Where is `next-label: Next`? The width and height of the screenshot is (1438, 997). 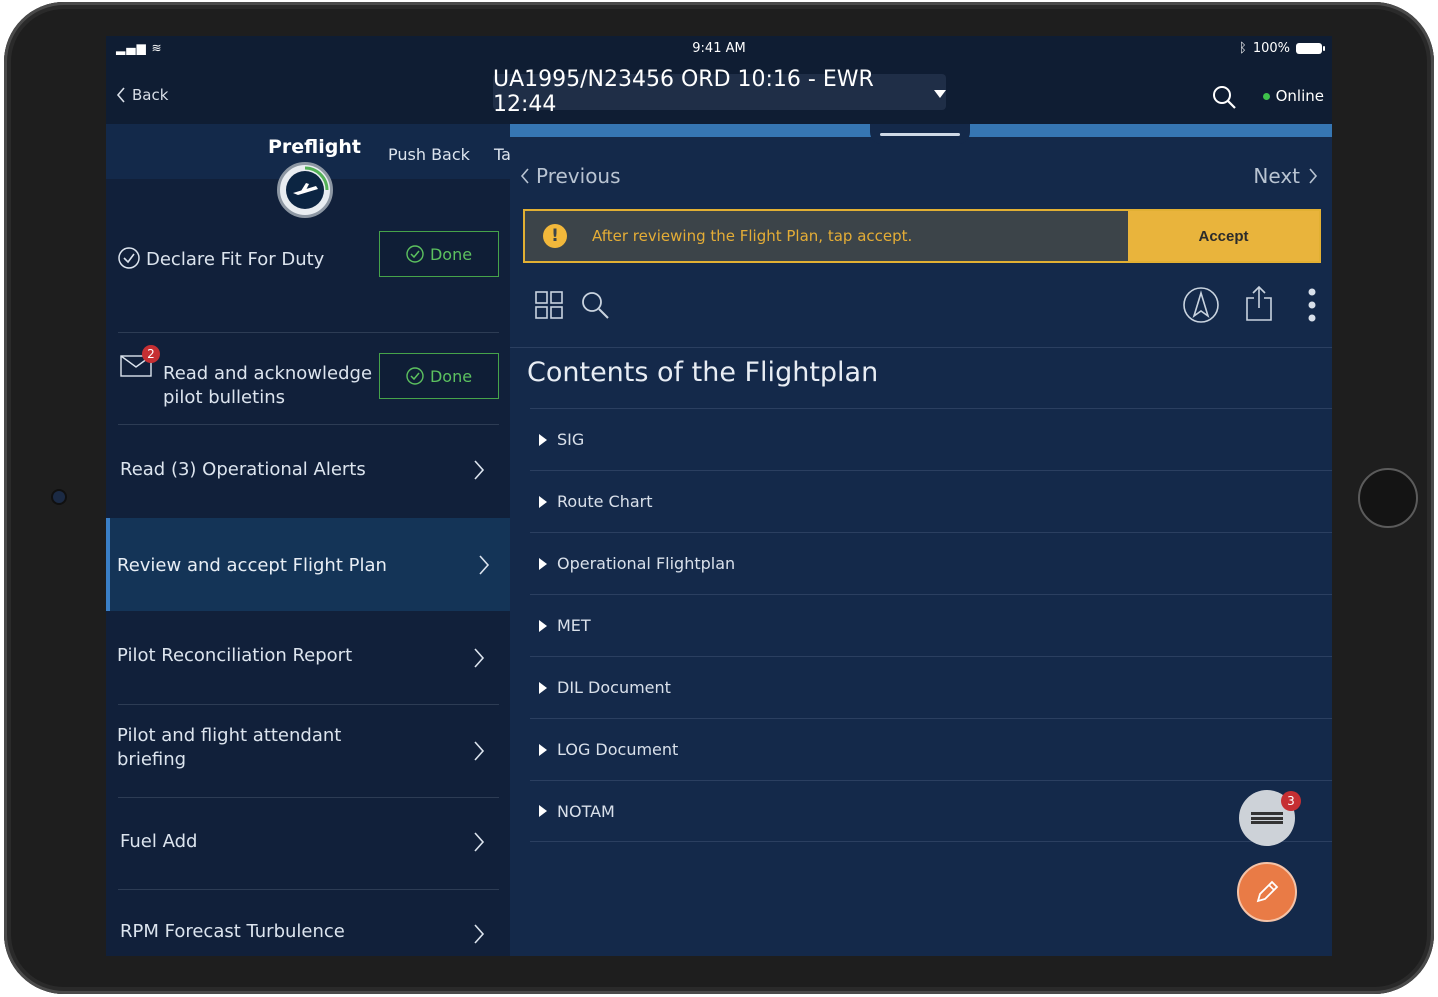
next-label: Next is located at coordinates (1276, 176).